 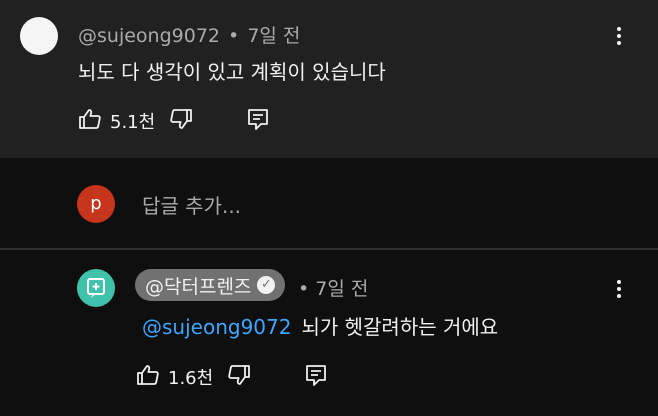 I want to click on reply-actions: 1.6천, so click(x=231, y=377).